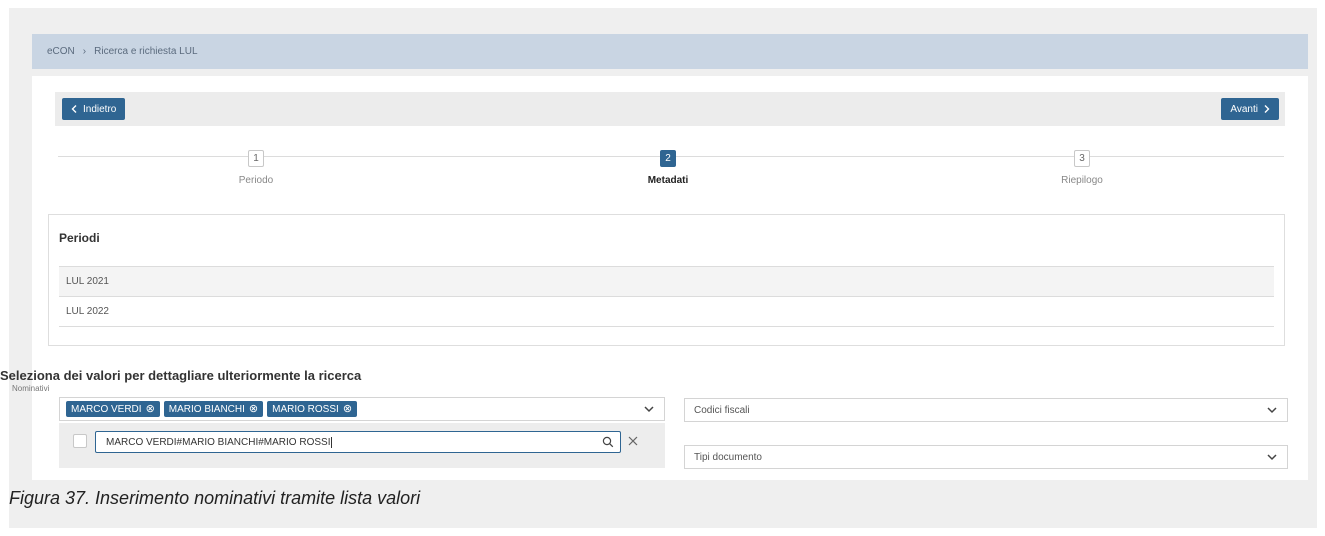  Describe the element at coordinates (79, 238) in the screenshot. I see `periodi-title: Periodi` at that location.